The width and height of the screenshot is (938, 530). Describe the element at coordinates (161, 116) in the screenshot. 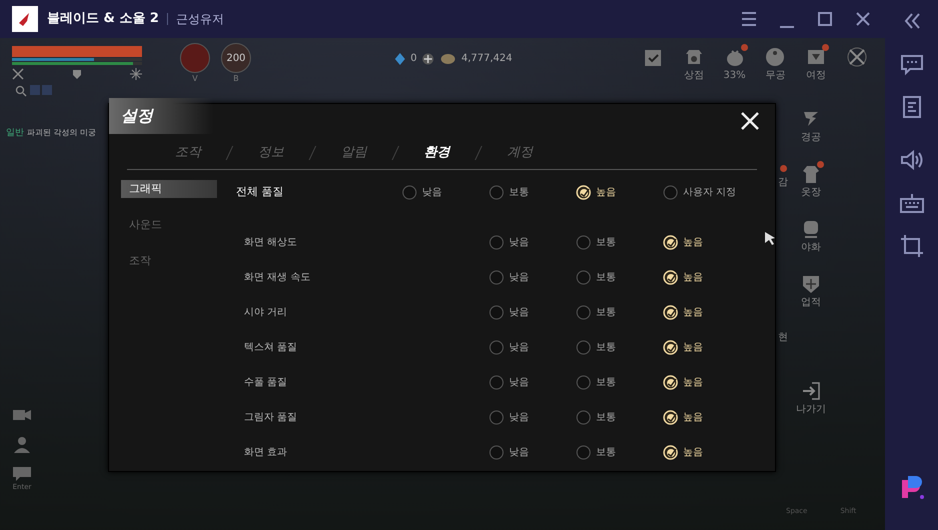

I see `dialog-title: 설정` at that location.